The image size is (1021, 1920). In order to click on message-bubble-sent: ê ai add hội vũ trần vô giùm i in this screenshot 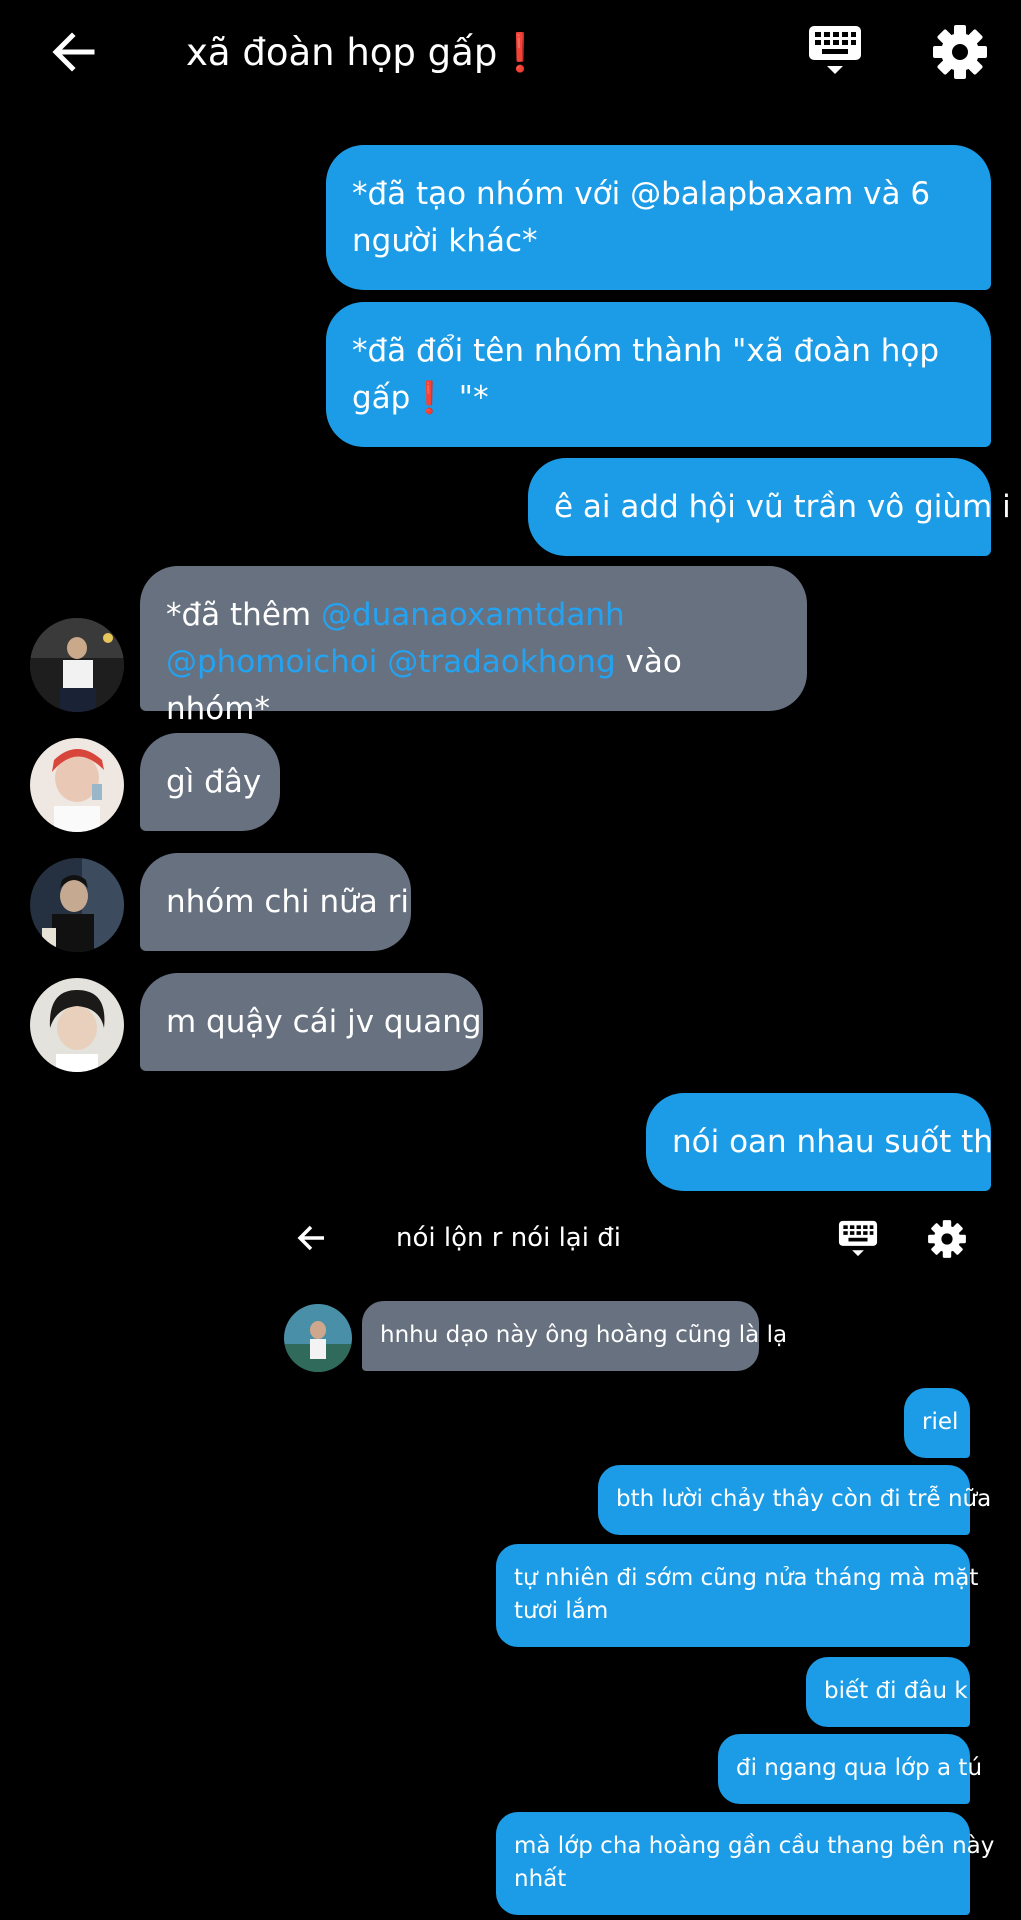, I will do `click(769, 507)`.